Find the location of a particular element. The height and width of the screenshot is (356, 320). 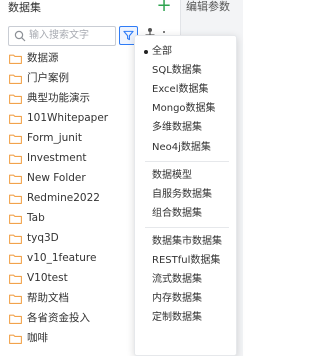

filter-menu-item-label: 内存数据集 is located at coordinates (177, 299).